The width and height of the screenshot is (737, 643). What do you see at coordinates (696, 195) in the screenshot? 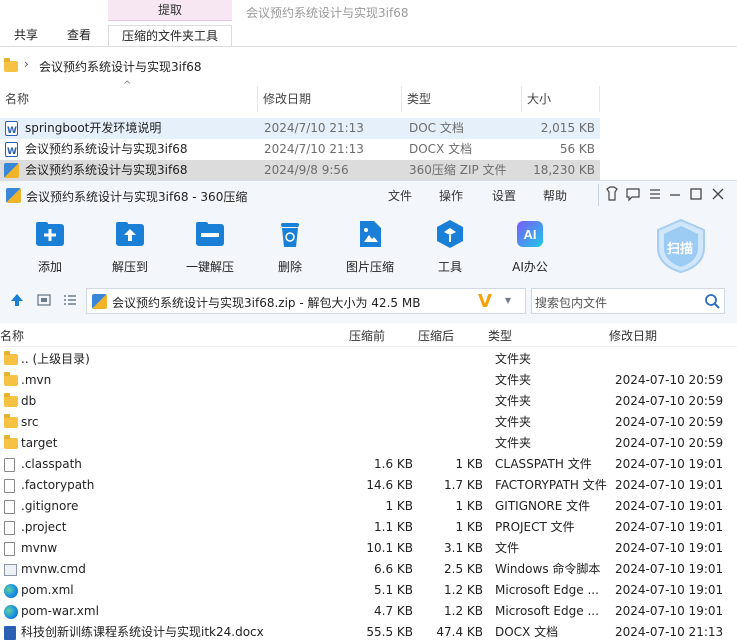
I see `maximize-icon` at bounding box center [696, 195].